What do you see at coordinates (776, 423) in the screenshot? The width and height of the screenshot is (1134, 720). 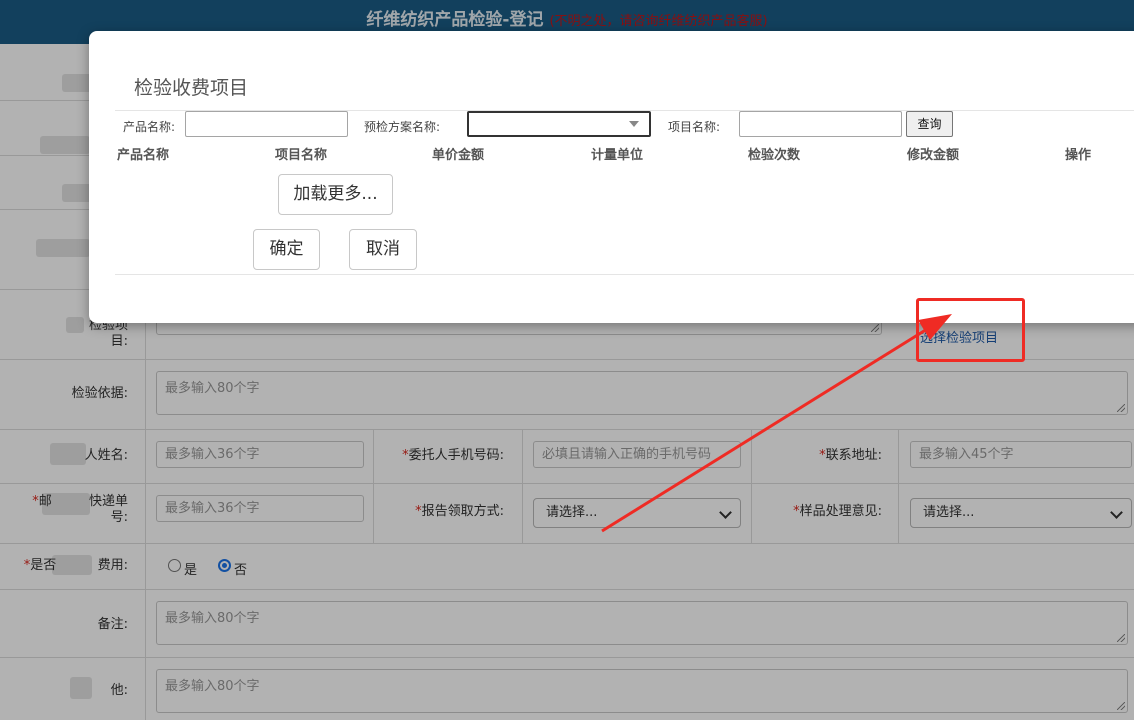 I see `annotation-arrow-icon` at bounding box center [776, 423].